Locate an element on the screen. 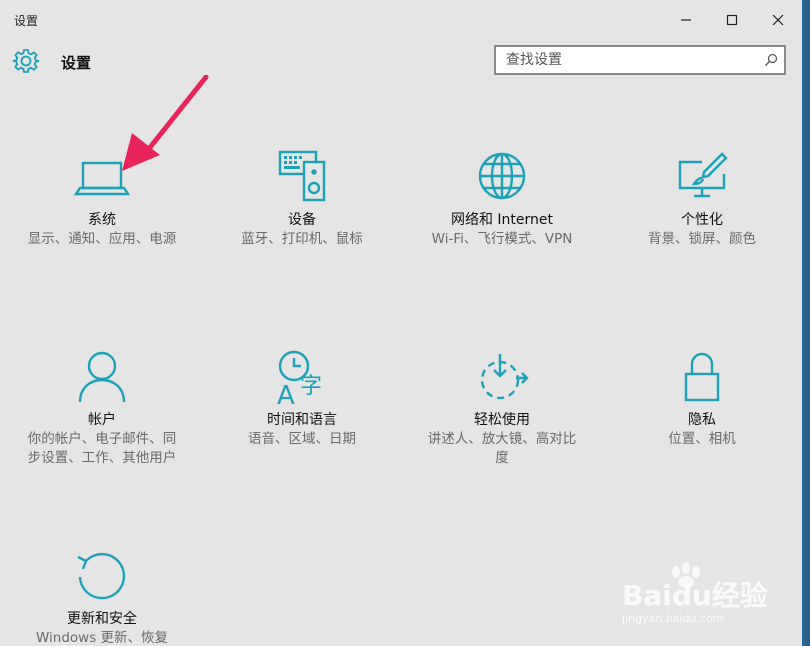  search-input is located at coordinates (631, 60).